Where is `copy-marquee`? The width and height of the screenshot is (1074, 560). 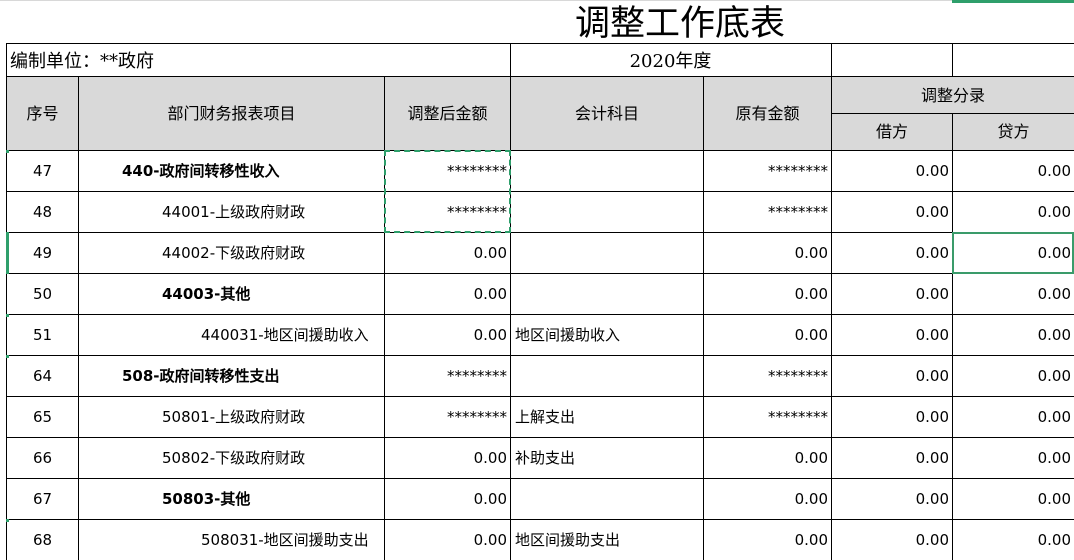 copy-marquee is located at coordinates (447, 191).